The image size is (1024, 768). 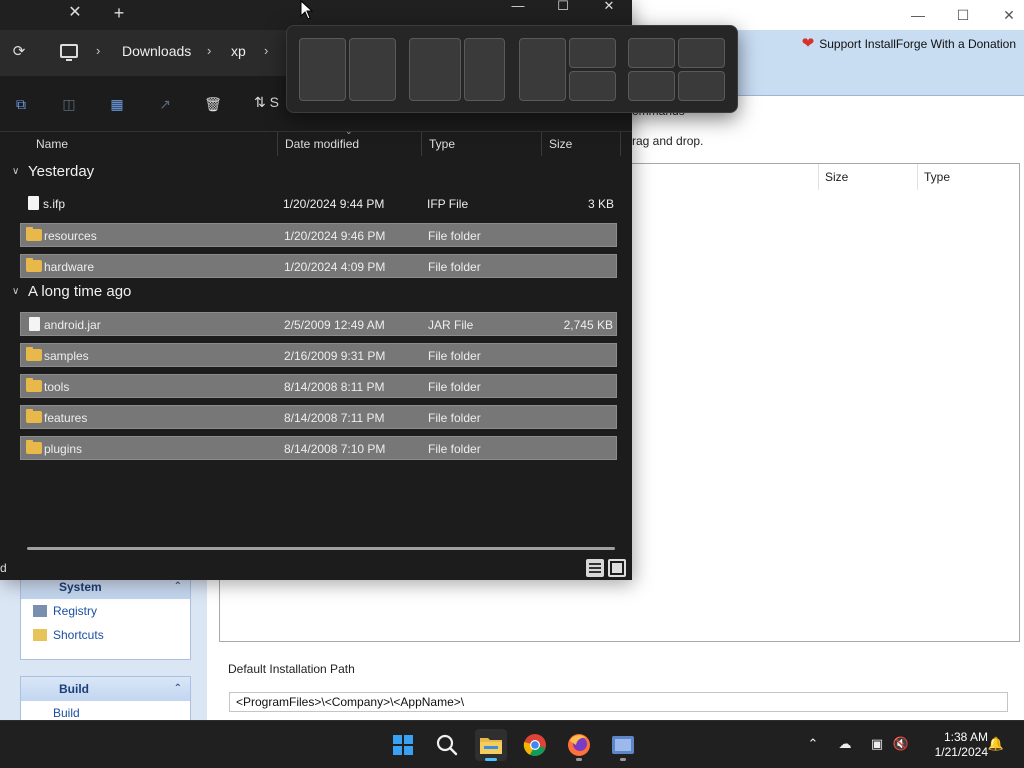 I want to click on snap-zone-bottom-right, so click(x=592, y=86).